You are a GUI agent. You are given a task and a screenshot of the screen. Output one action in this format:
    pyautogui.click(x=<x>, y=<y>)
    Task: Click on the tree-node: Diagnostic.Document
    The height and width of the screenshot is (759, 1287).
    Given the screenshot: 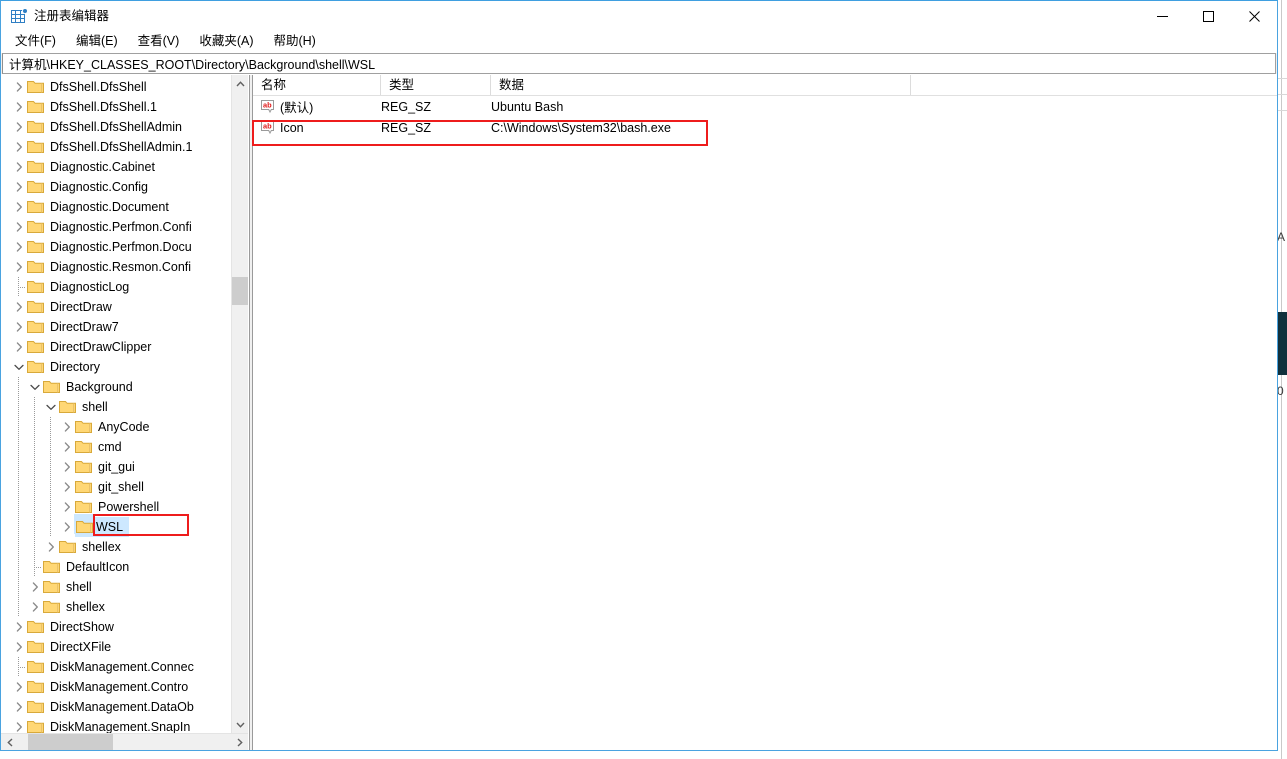 What is the action you would take?
    pyautogui.click(x=116, y=207)
    